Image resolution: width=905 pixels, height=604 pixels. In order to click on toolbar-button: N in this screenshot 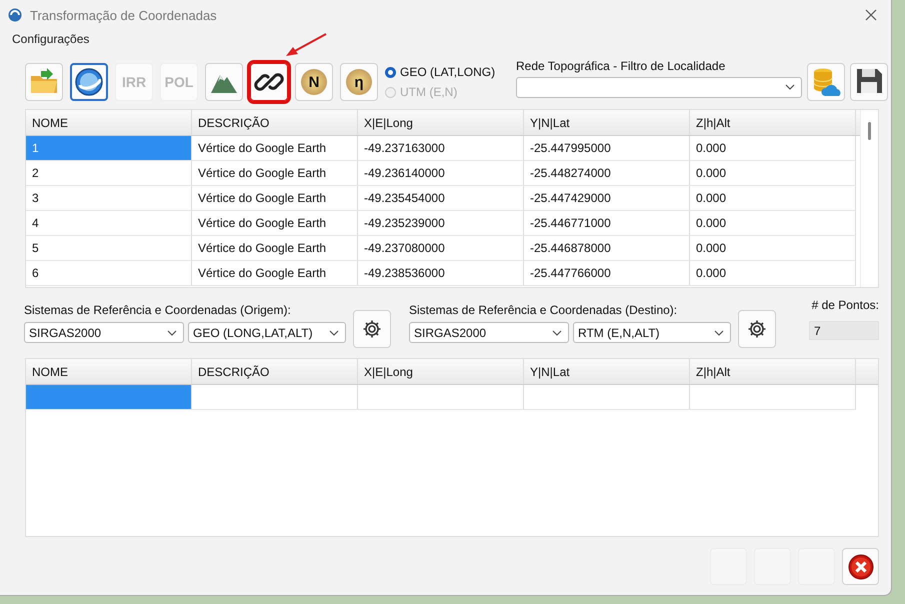, I will do `click(314, 82)`.